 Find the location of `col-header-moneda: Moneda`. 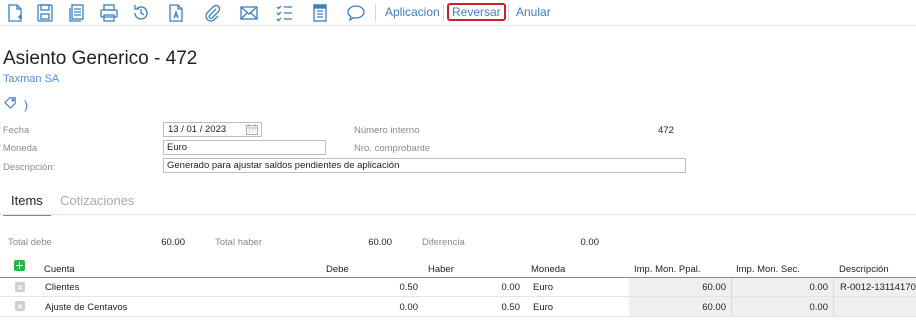

col-header-moneda: Moneda is located at coordinates (548, 269).